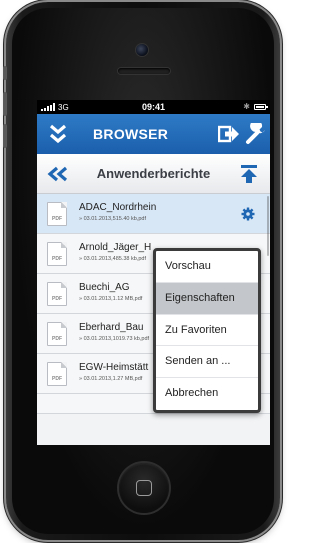  I want to click on file-name: EGW-Heimstätt, so click(114, 367).